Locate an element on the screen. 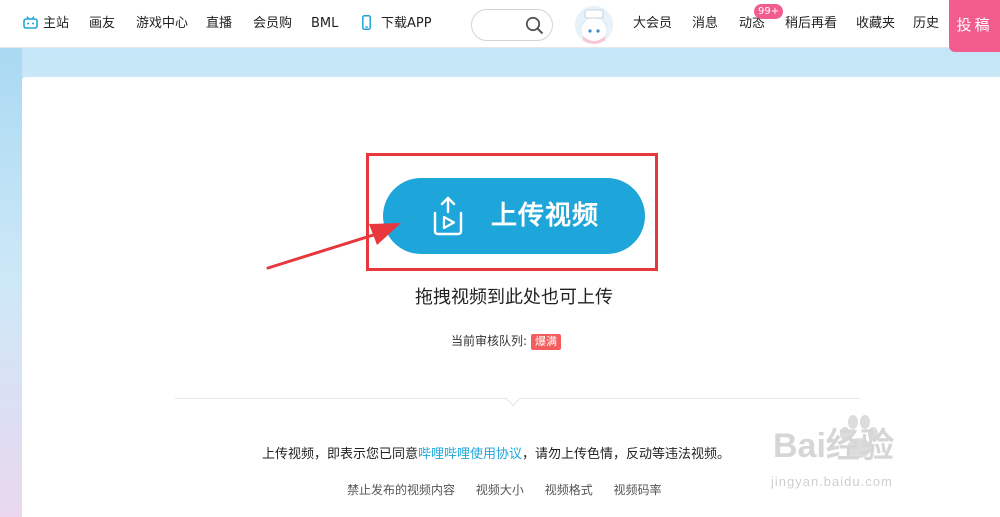  baidu-jingyan-watermark: Bai经验 jingyan.baidu.com is located at coordinates (870, 453).